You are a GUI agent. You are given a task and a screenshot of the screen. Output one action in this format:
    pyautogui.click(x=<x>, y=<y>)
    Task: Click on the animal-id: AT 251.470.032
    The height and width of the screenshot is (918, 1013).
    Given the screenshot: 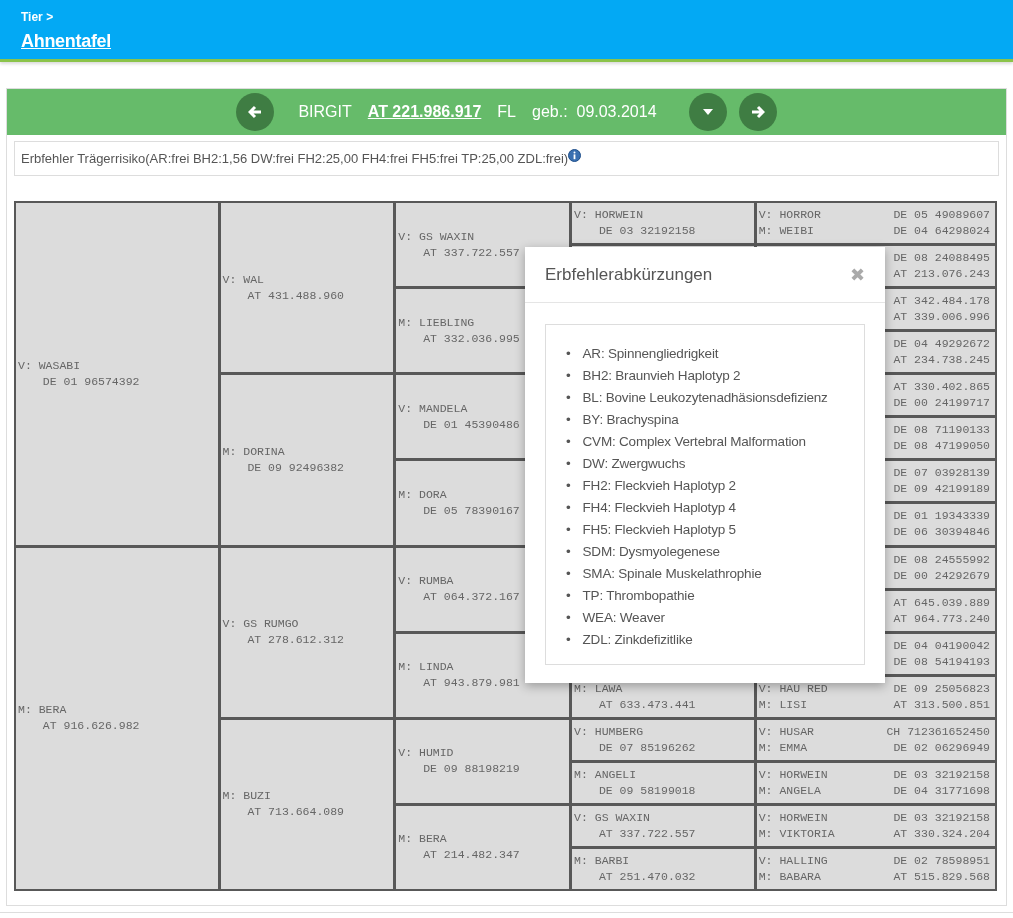 What is the action you would take?
    pyautogui.click(x=647, y=876)
    